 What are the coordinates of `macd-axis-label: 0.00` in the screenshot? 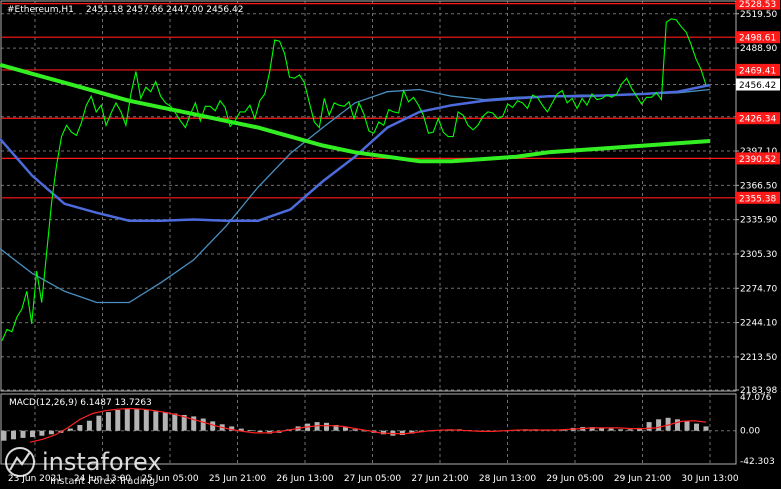 It's located at (750, 432).